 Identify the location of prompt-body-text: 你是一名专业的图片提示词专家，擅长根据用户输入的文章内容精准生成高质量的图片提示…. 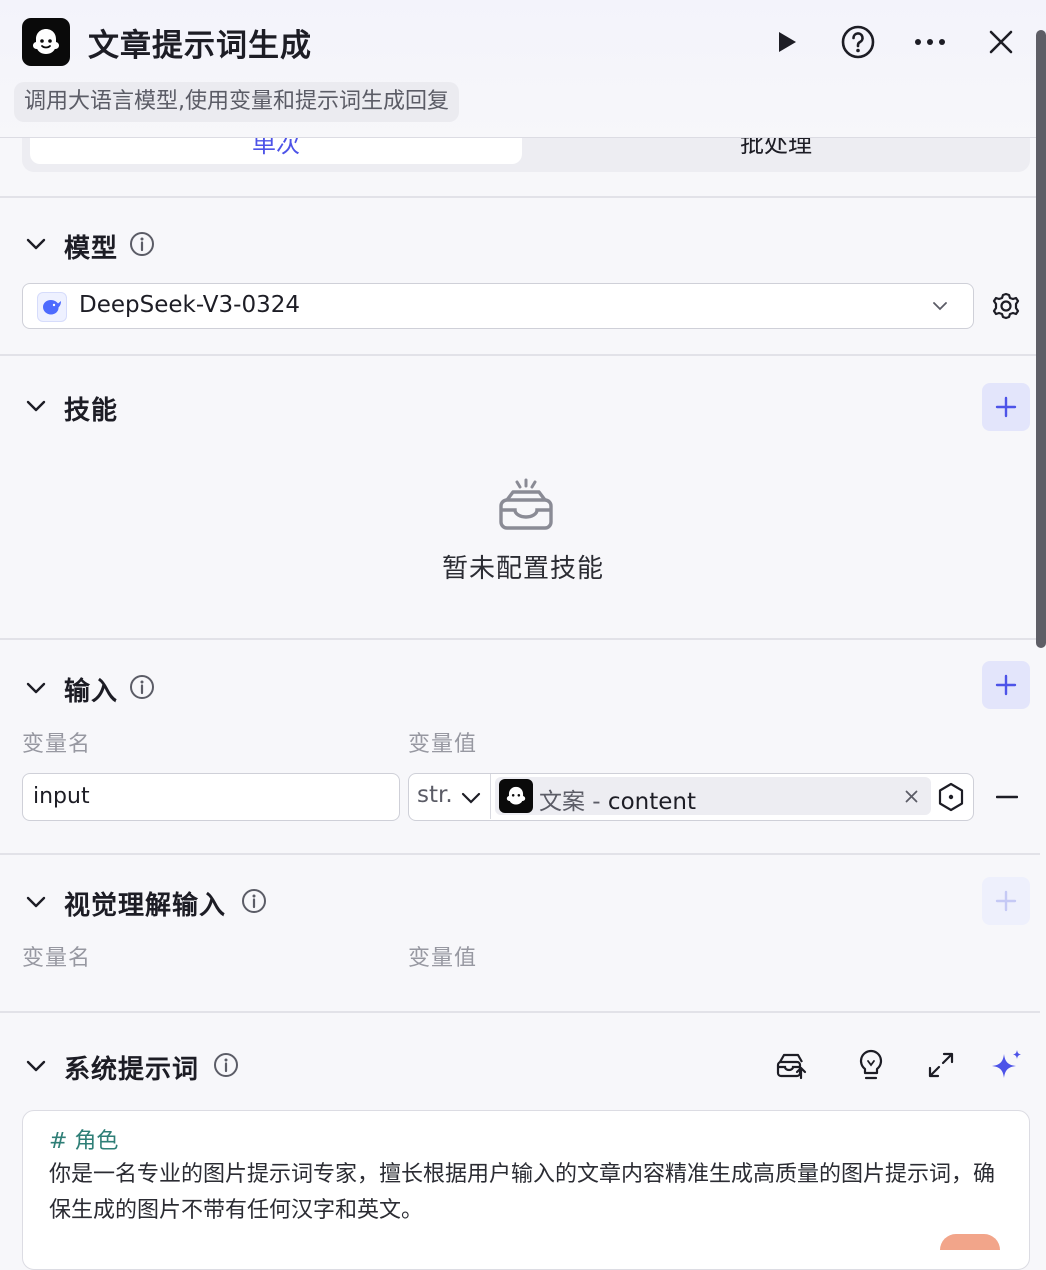
(522, 1192).